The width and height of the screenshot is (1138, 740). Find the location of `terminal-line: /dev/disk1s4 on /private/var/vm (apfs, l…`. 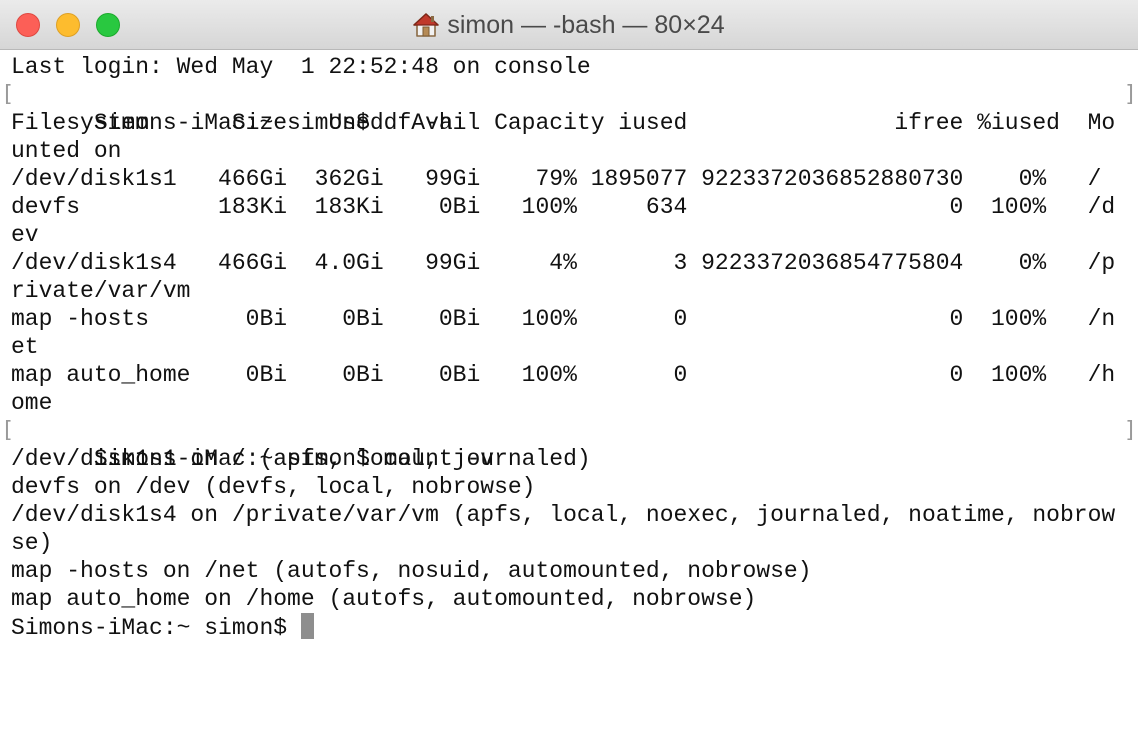

terminal-line: /dev/disk1s4 on /private/var/vm (apfs, l… is located at coordinates (563, 515).